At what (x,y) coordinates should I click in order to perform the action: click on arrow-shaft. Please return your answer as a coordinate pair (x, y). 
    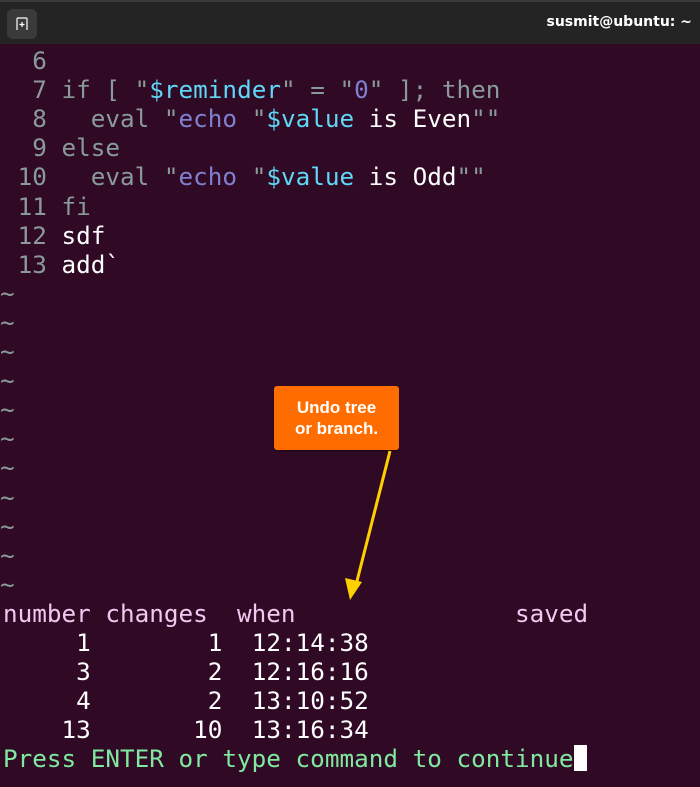
    Looking at the image, I should click on (373, 518).